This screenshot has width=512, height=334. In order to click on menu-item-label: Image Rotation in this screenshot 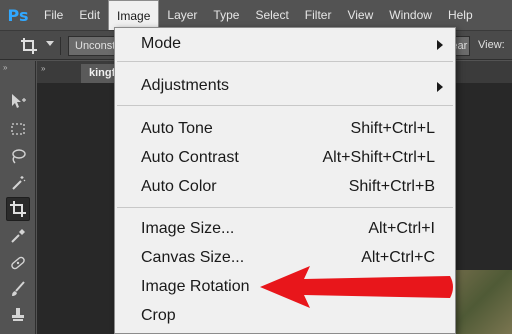, I will do `click(195, 286)`.